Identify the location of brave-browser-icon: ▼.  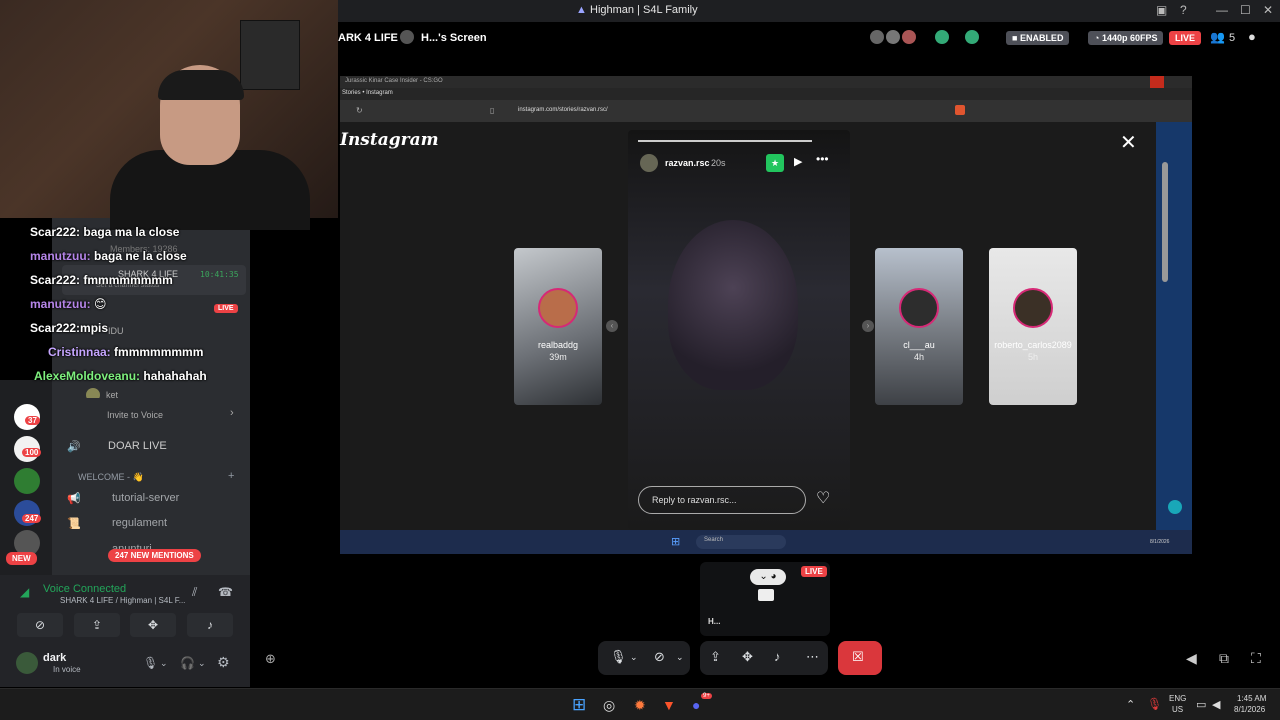
(669, 705).